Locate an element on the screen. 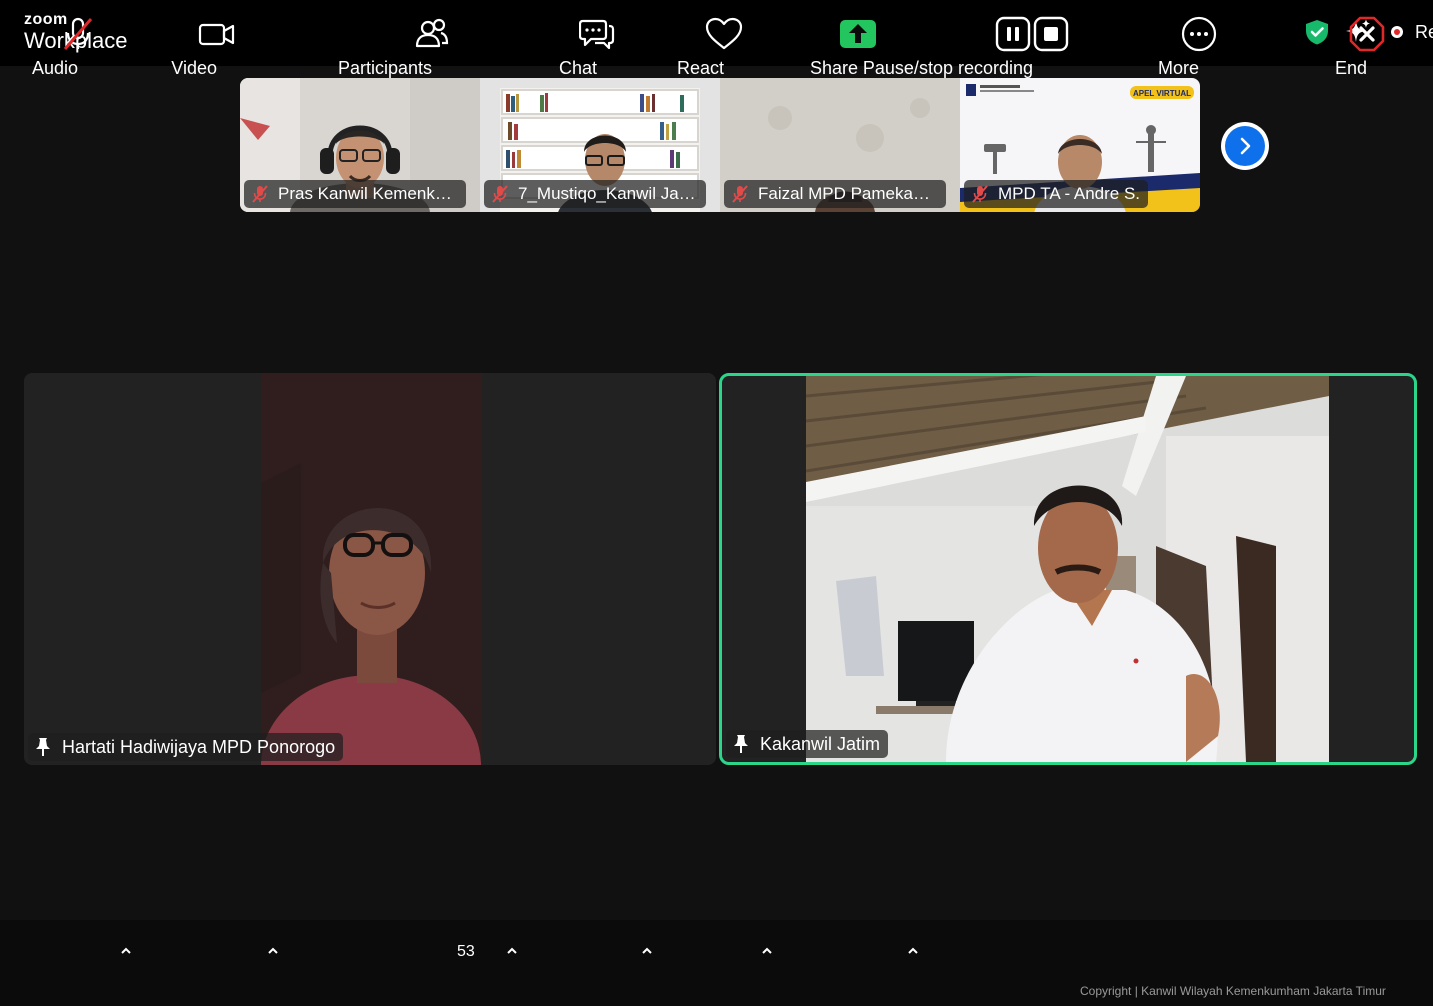 Image resolution: width=1433 pixels, height=1006 pixels. participant-name-label: Kakanwil Jatim is located at coordinates (807, 744).